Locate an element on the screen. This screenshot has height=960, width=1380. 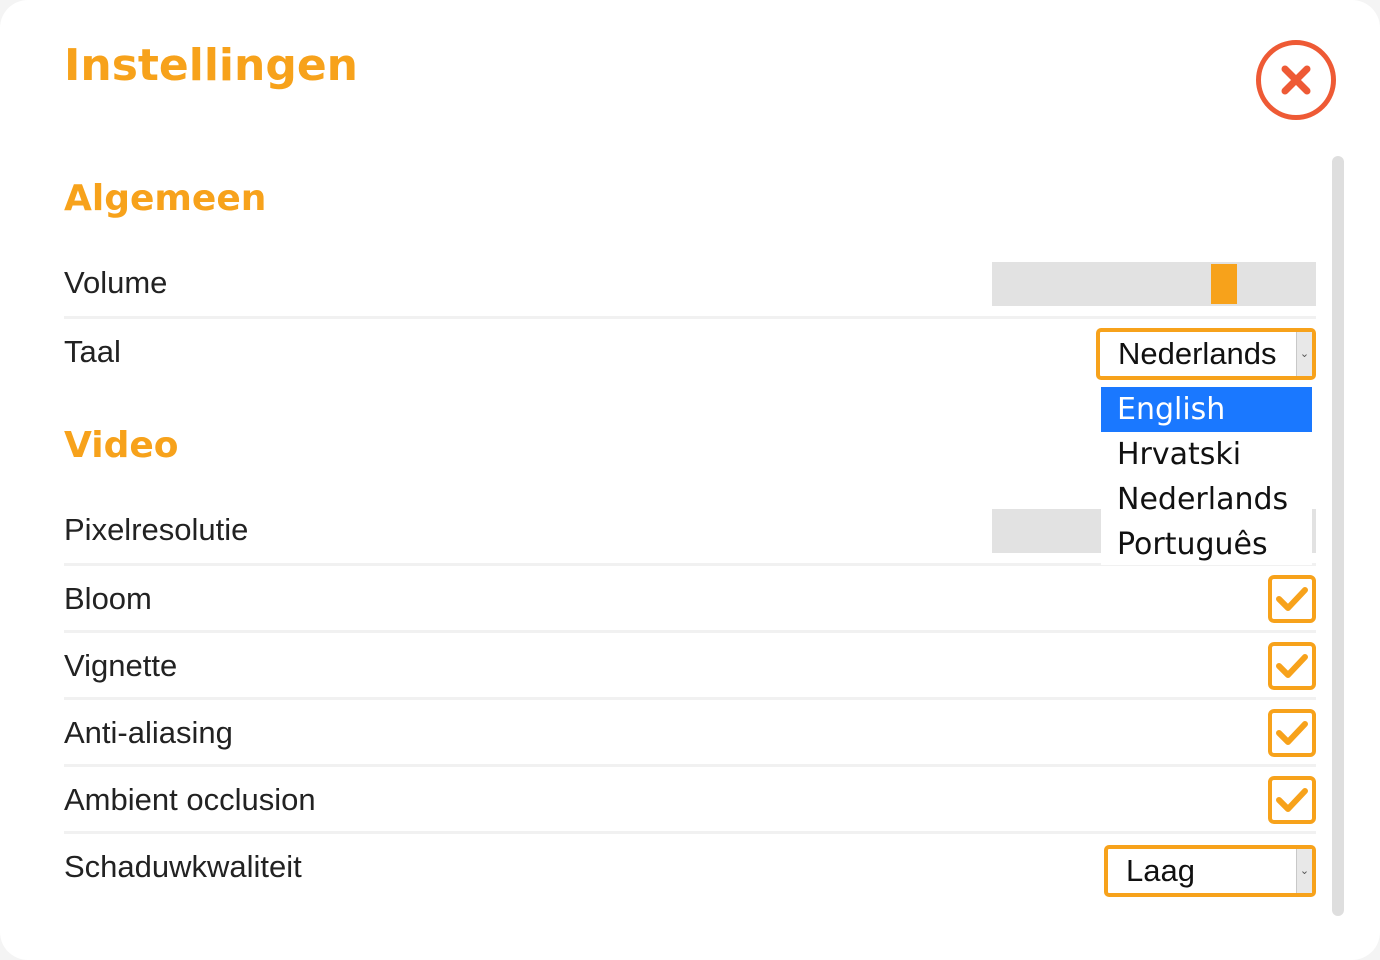
language-select-value: Nederlands is located at coordinates (1197, 353).